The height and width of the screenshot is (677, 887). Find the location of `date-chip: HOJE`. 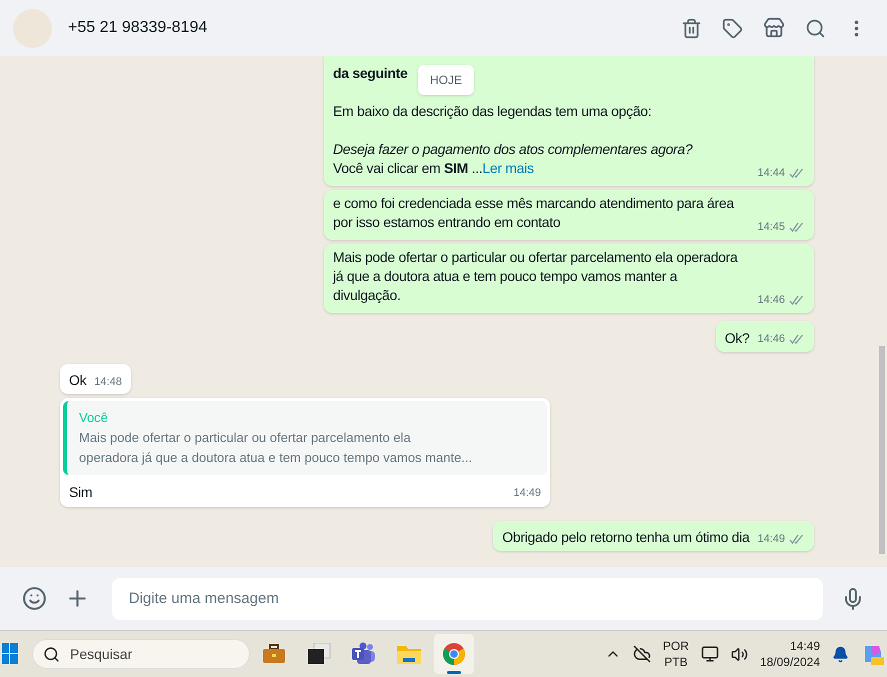

date-chip: HOJE is located at coordinates (446, 80).